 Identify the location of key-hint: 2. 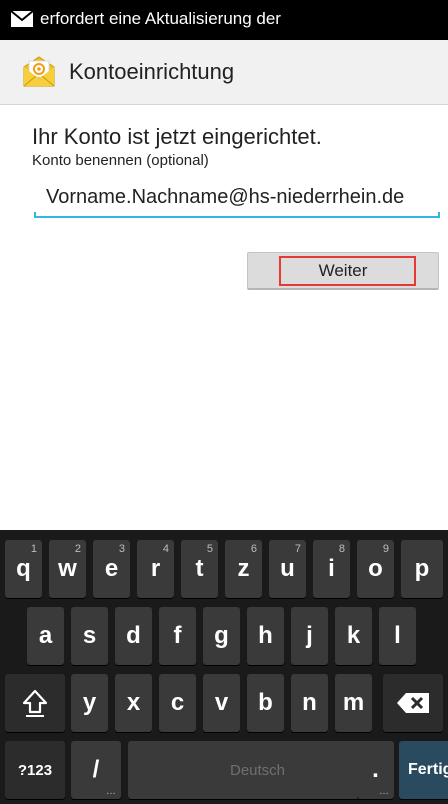
(77, 549).